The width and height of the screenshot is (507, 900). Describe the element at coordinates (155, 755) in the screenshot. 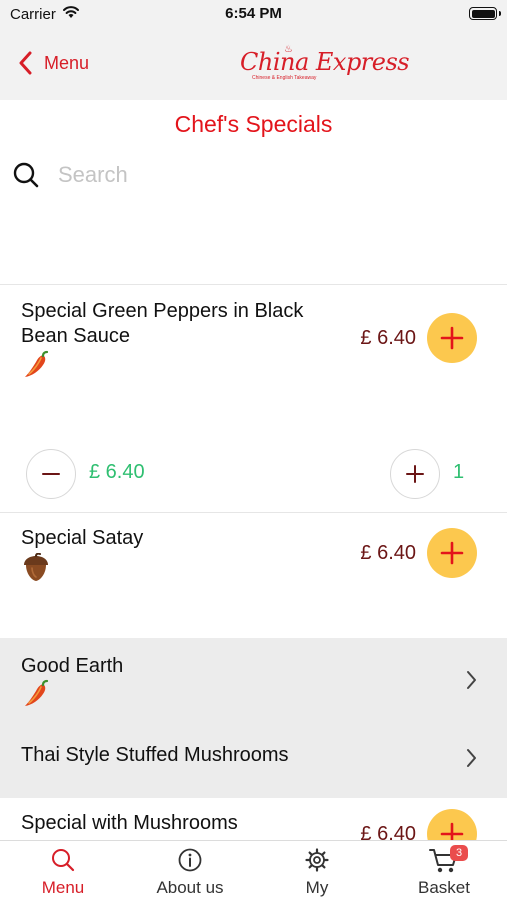

I see `subcategory-label: Thai Style Stuffed Mushrooms` at that location.